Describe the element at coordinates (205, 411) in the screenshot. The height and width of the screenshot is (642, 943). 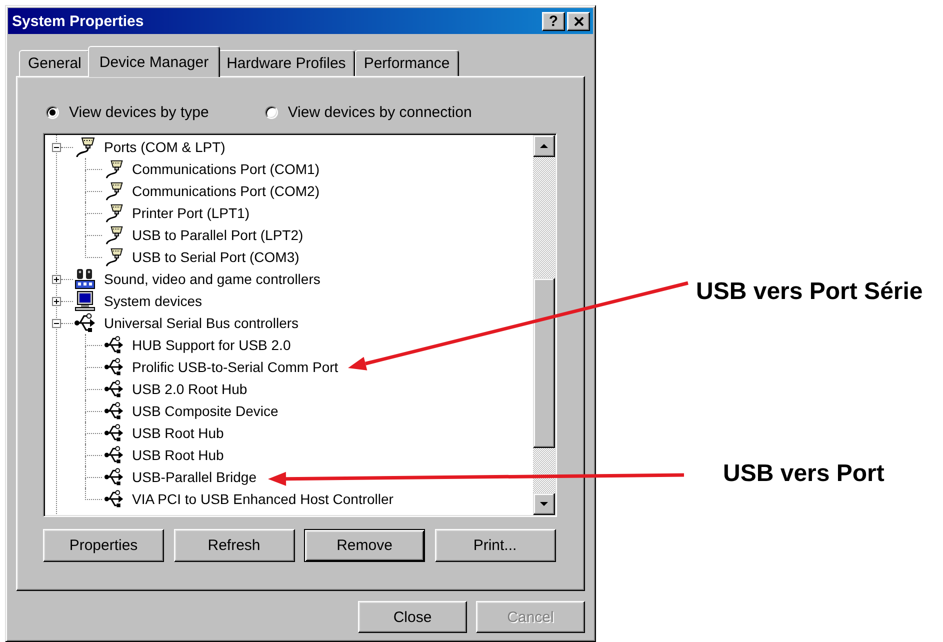
I see `tree-item: USB Composite Device` at that location.